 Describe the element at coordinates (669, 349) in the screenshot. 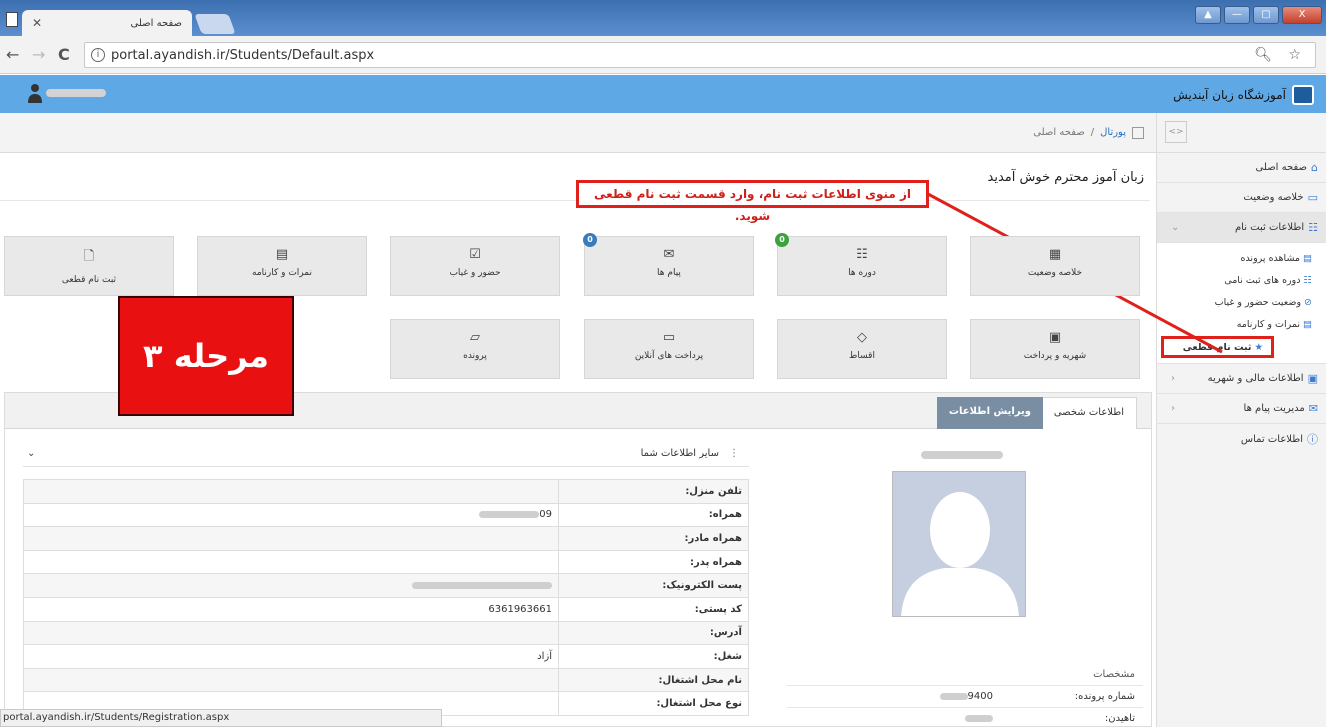

I see `tile-online-payments: ▭ پرداخت های آنلاین` at that location.